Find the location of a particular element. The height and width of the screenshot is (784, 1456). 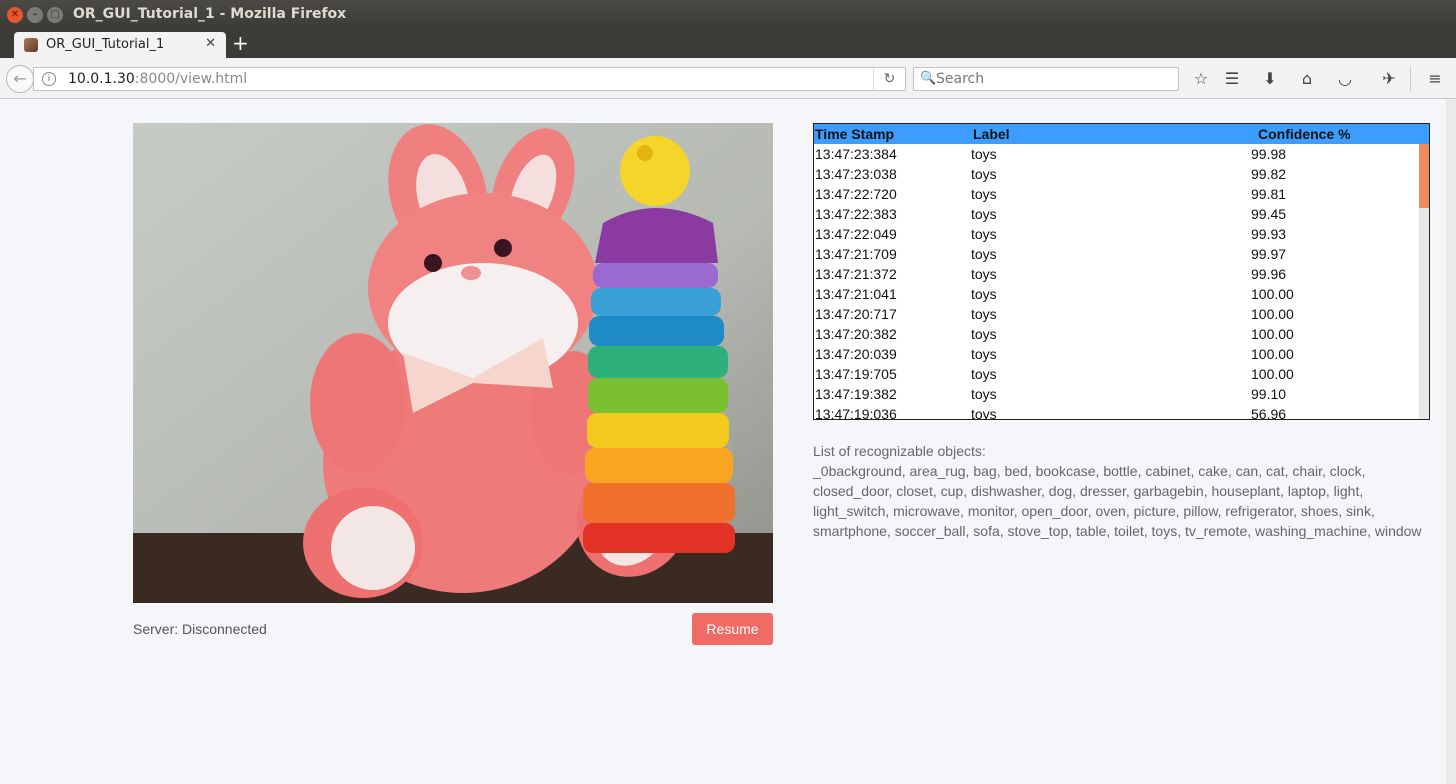

search-input is located at coordinates (1054, 79).